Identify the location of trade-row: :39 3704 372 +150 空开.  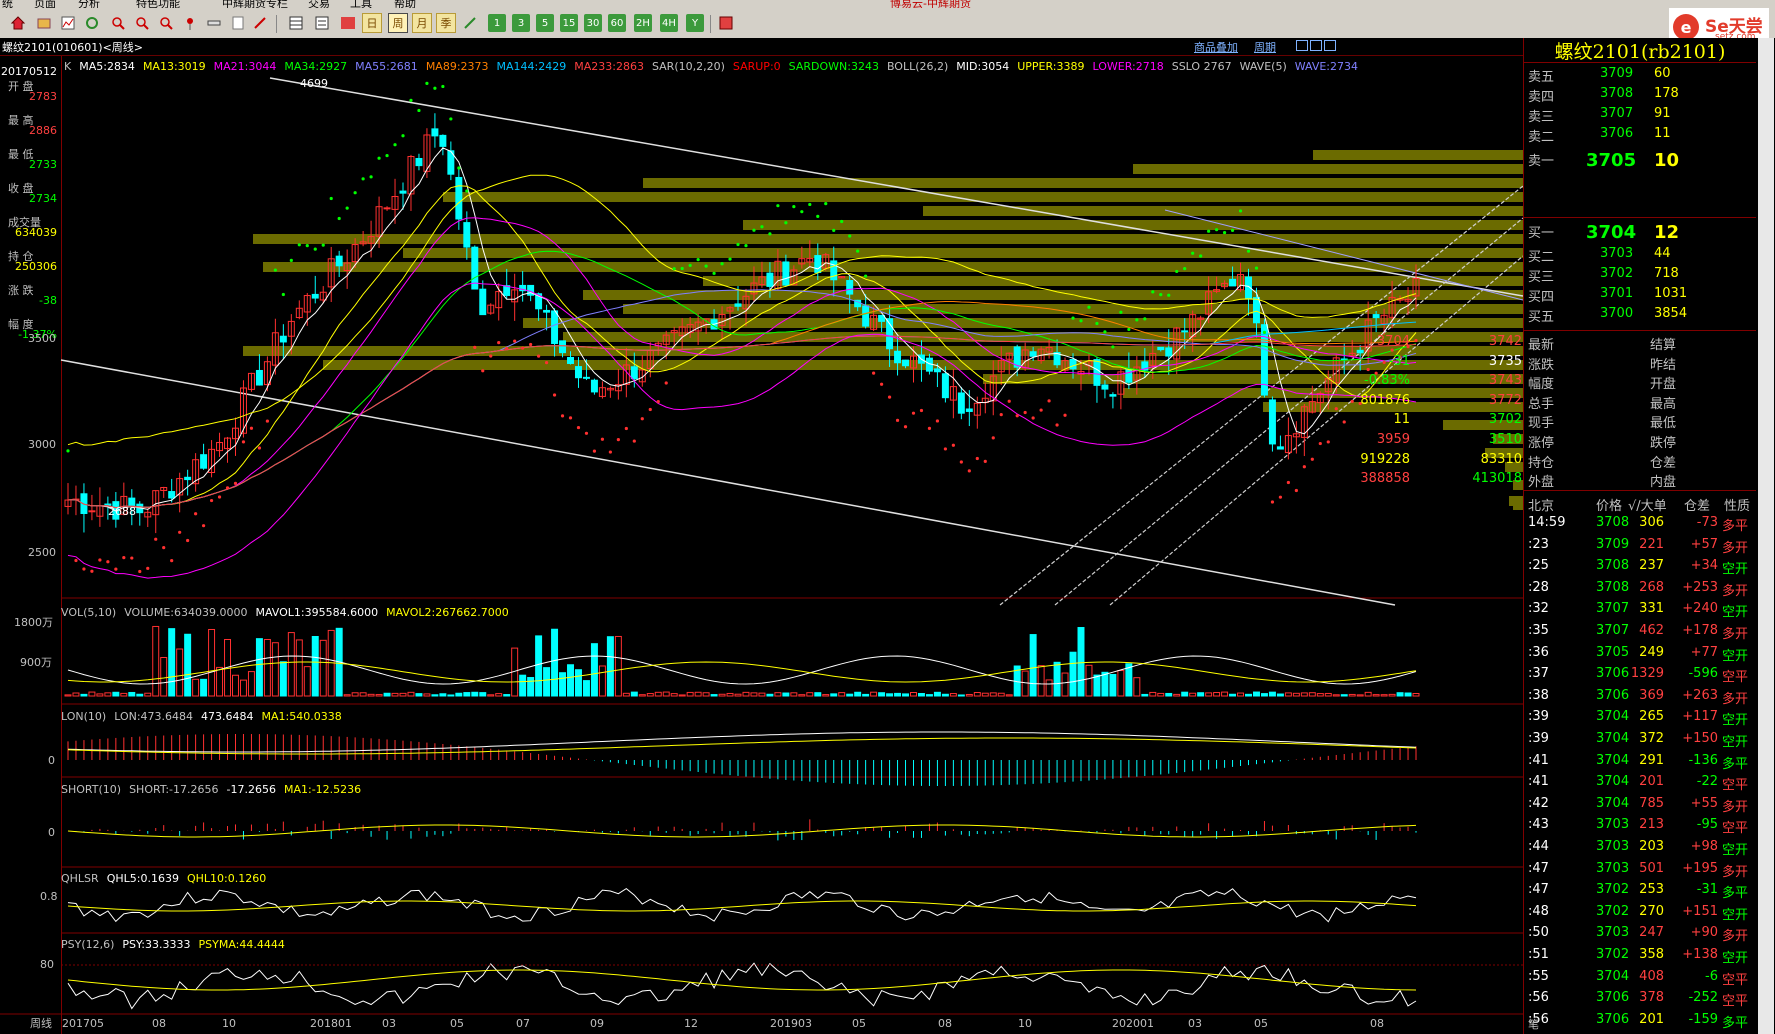
(1640, 739).